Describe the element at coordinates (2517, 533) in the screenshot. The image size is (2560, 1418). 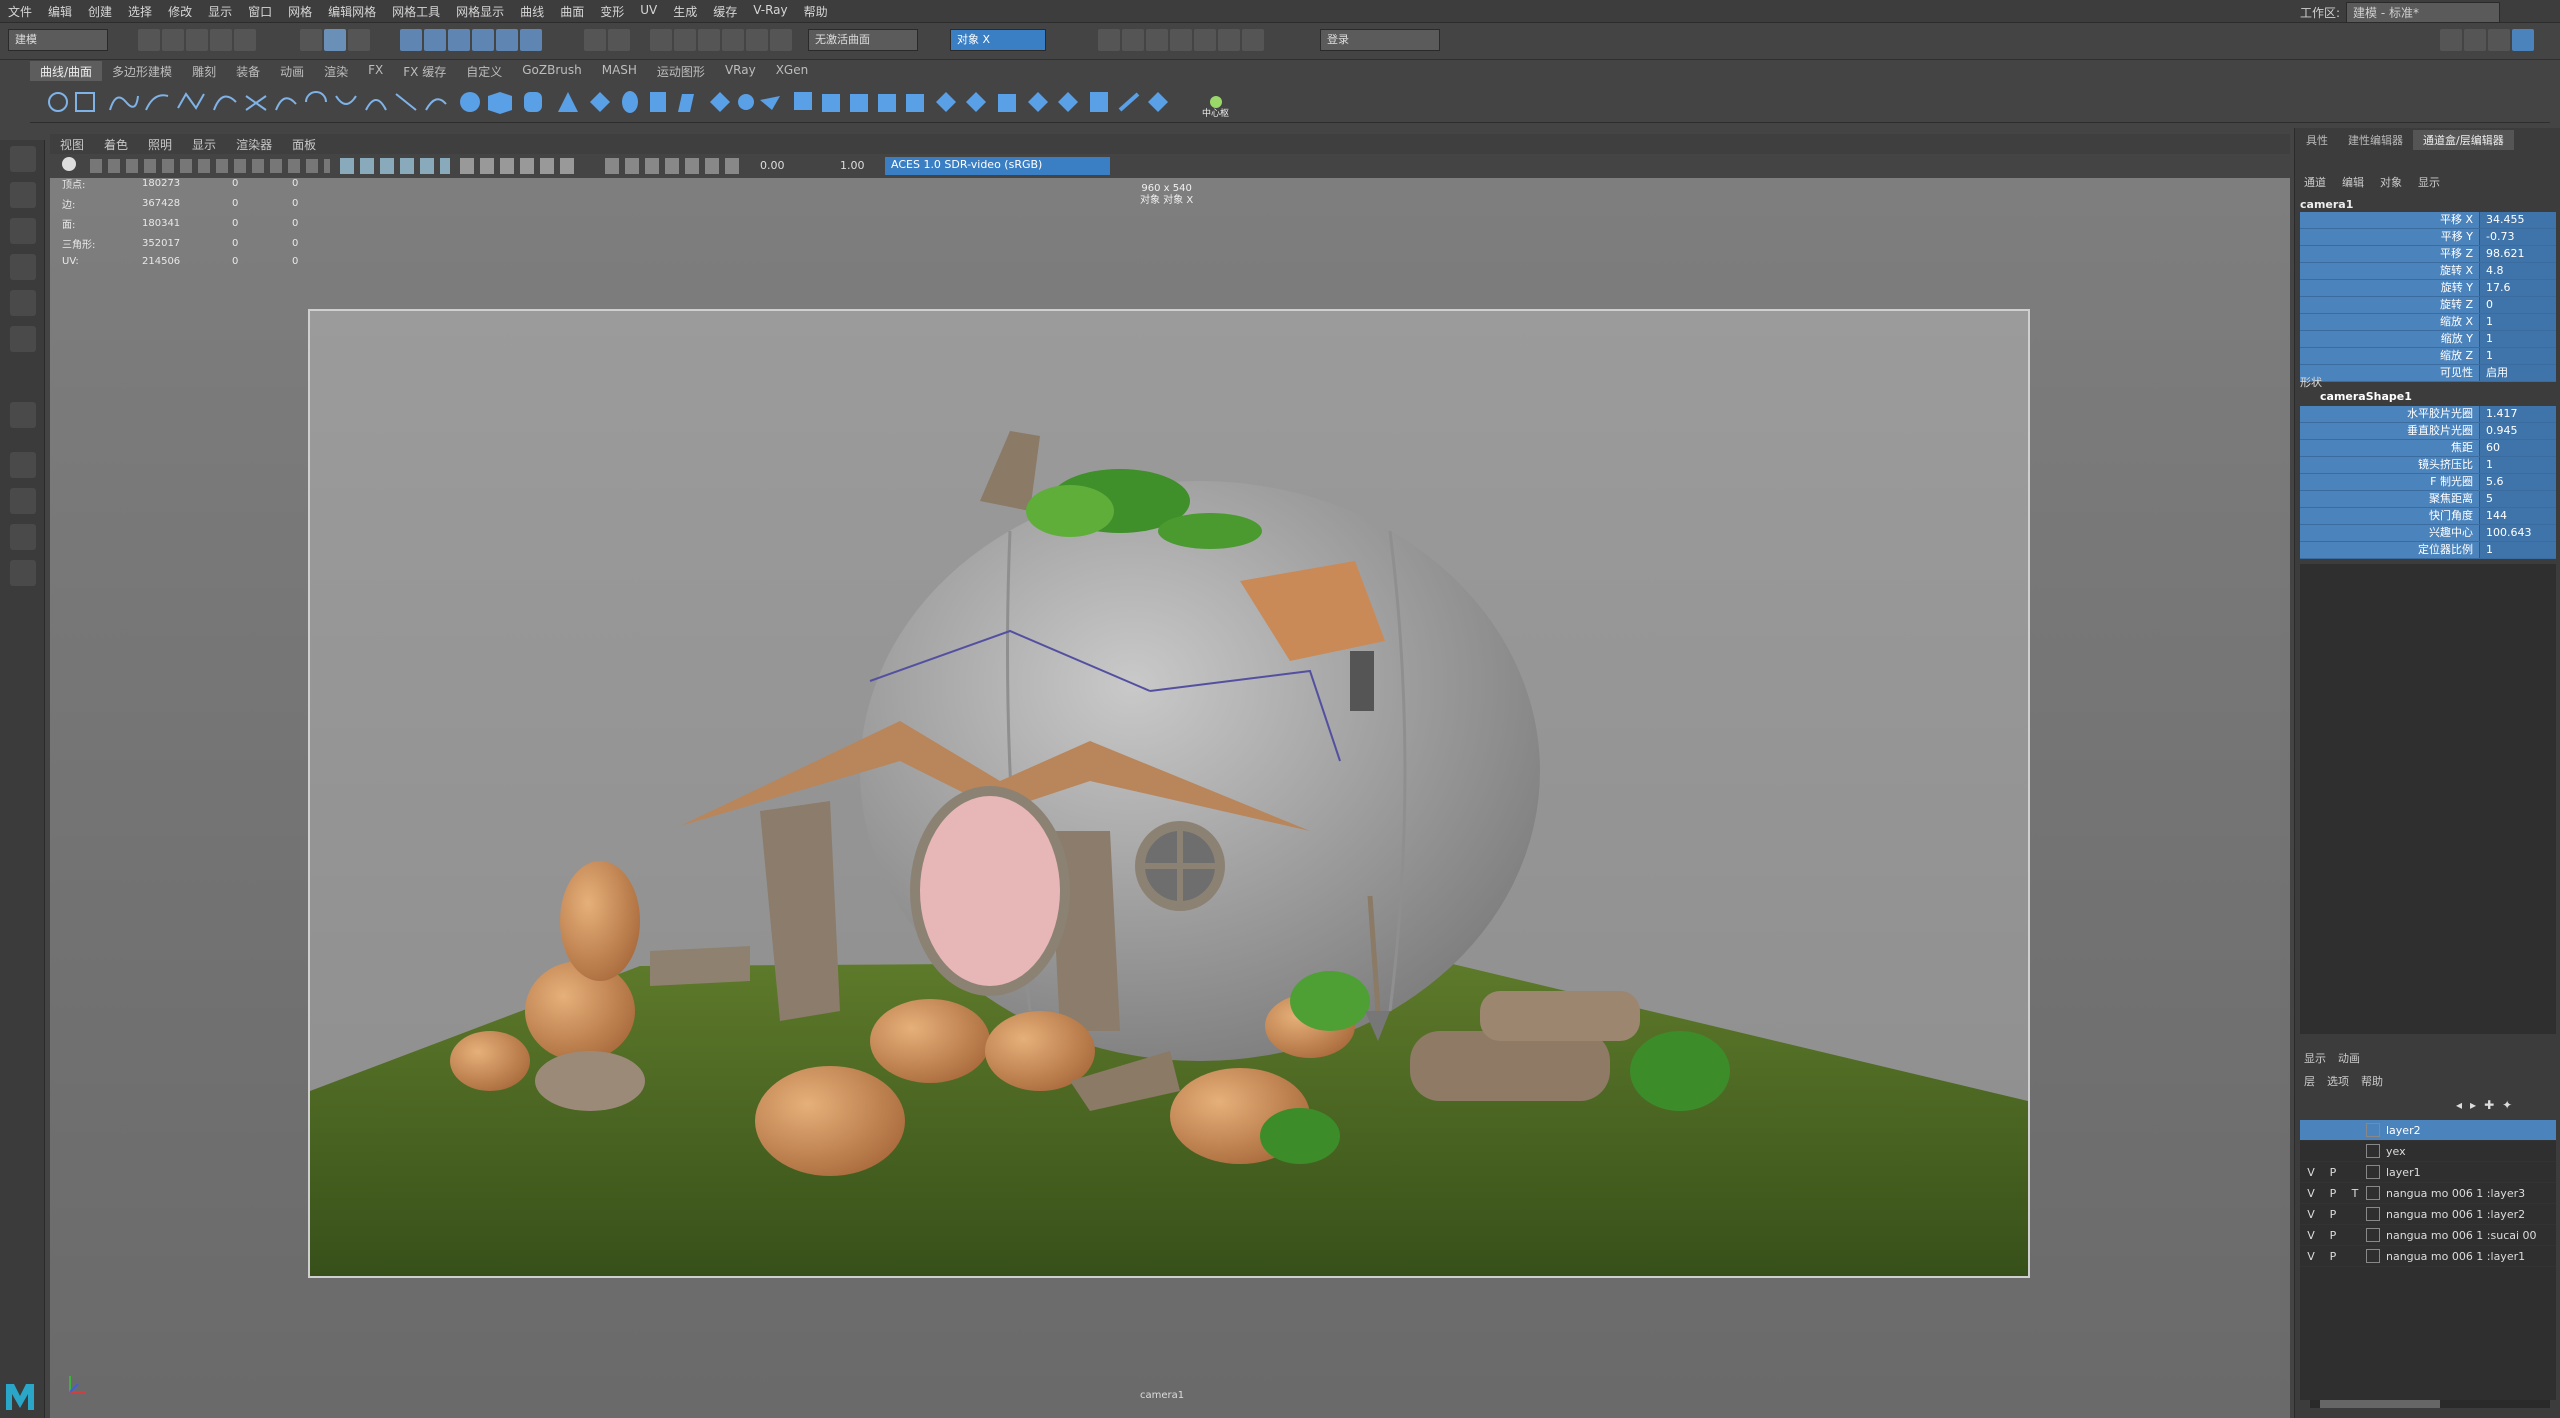
I see `channel-value: 100.643` at that location.